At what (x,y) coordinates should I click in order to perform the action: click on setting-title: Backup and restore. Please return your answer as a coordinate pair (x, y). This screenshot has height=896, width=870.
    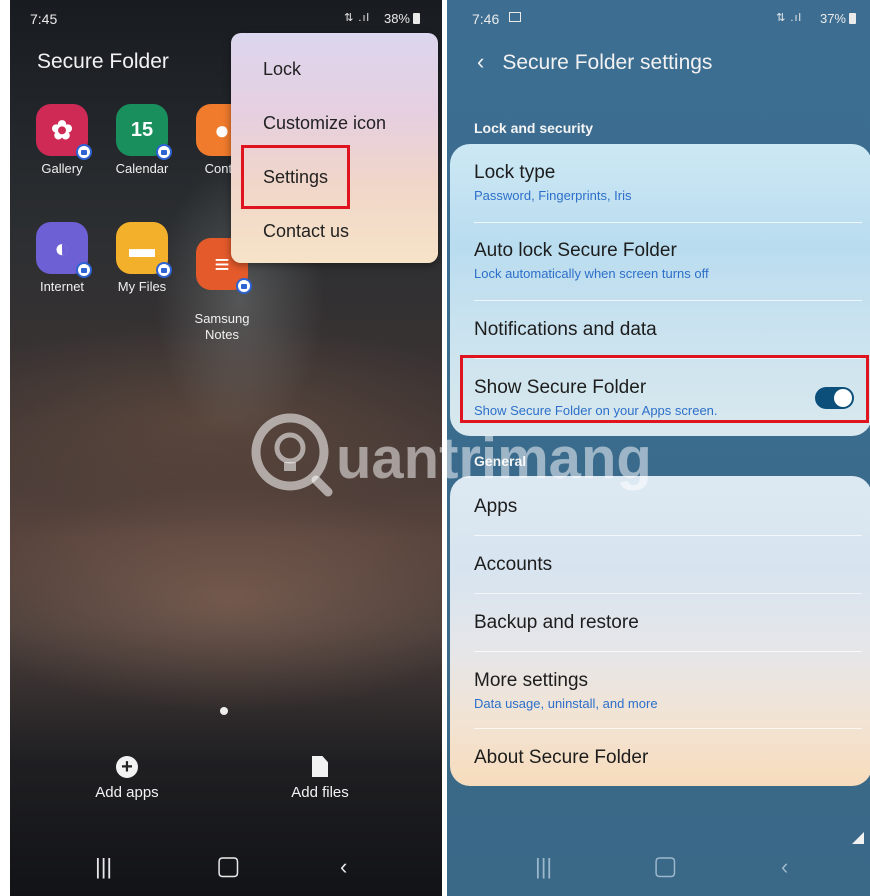
    Looking at the image, I should click on (556, 622).